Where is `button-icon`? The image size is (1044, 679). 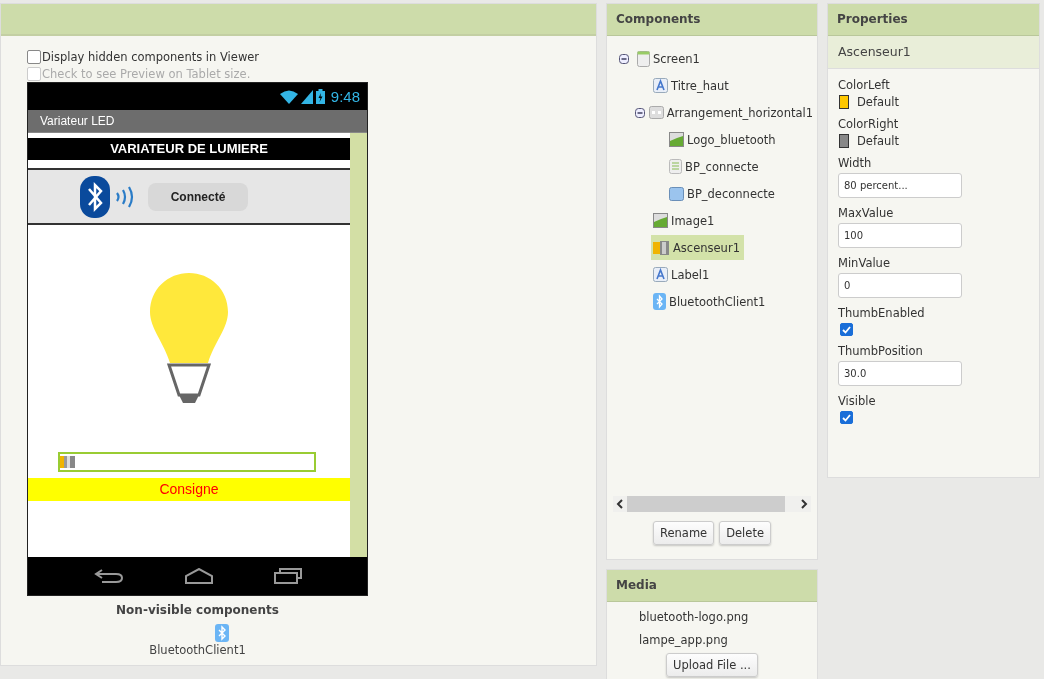
button-icon is located at coordinates (676, 193).